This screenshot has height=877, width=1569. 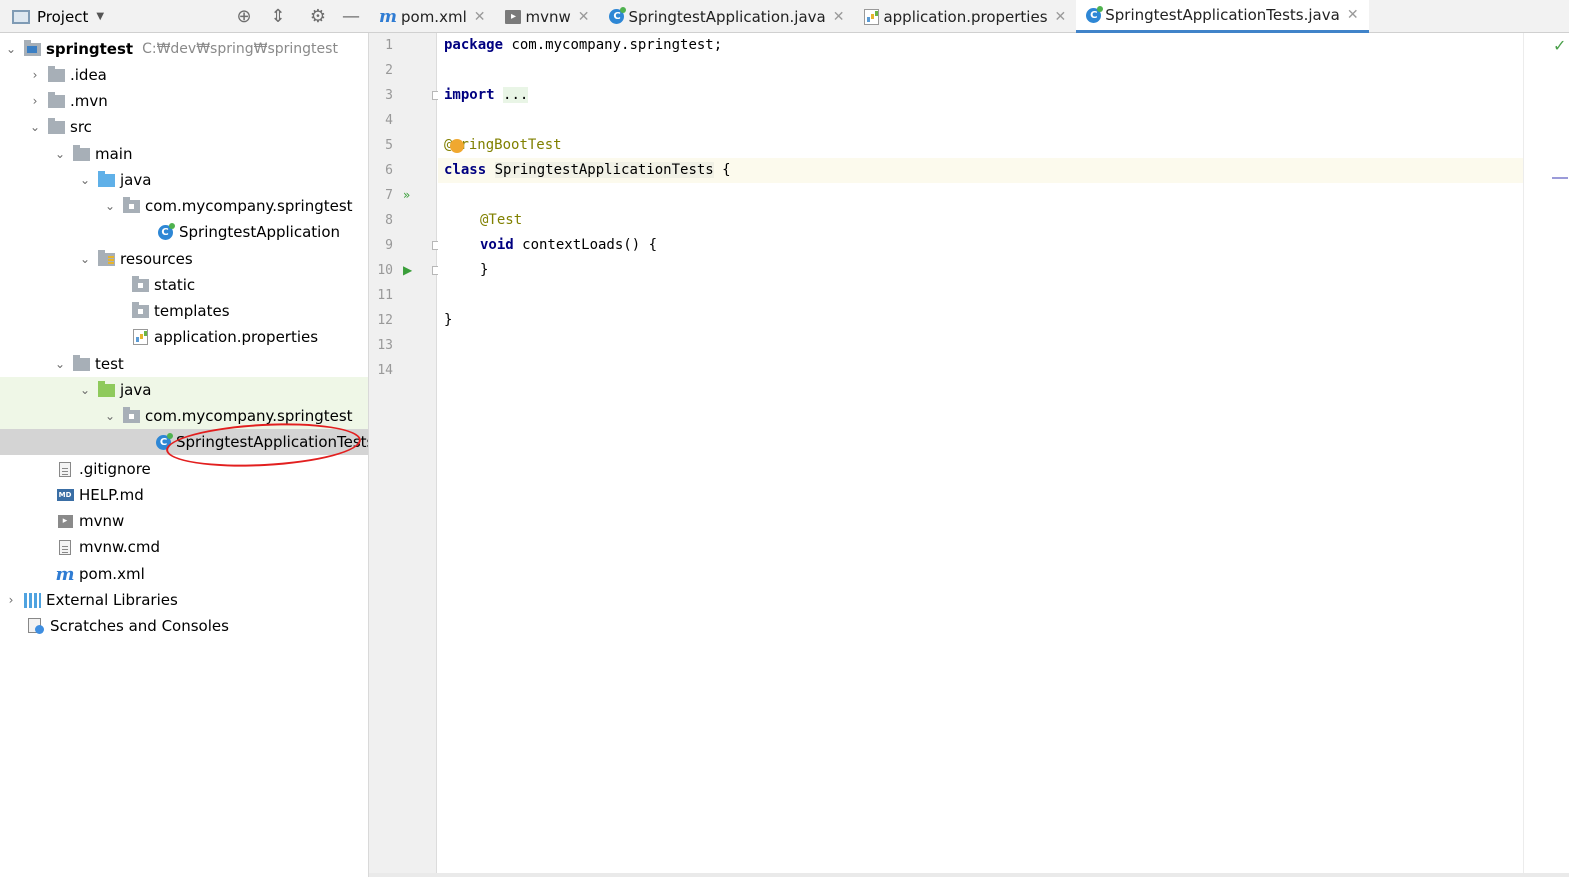 What do you see at coordinates (112, 600) in the screenshot?
I see `tree-item-label: External Libraries` at bounding box center [112, 600].